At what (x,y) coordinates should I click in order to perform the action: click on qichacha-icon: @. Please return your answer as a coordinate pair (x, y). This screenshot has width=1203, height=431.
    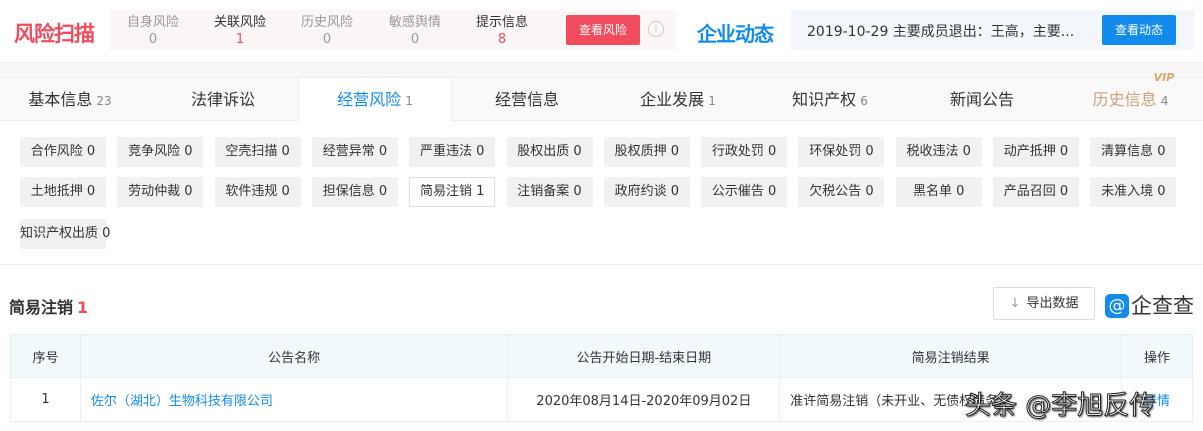
    Looking at the image, I should click on (1117, 306).